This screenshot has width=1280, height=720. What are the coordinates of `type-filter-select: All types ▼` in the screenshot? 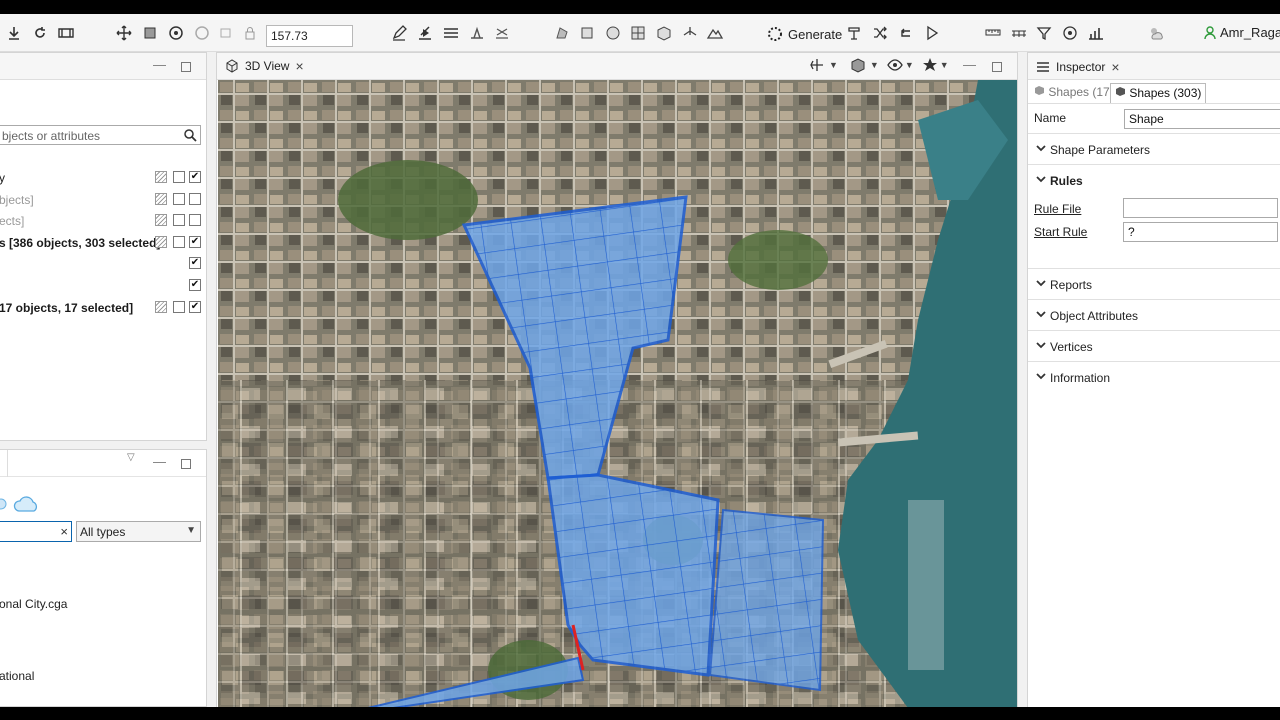 It's located at (138, 531).